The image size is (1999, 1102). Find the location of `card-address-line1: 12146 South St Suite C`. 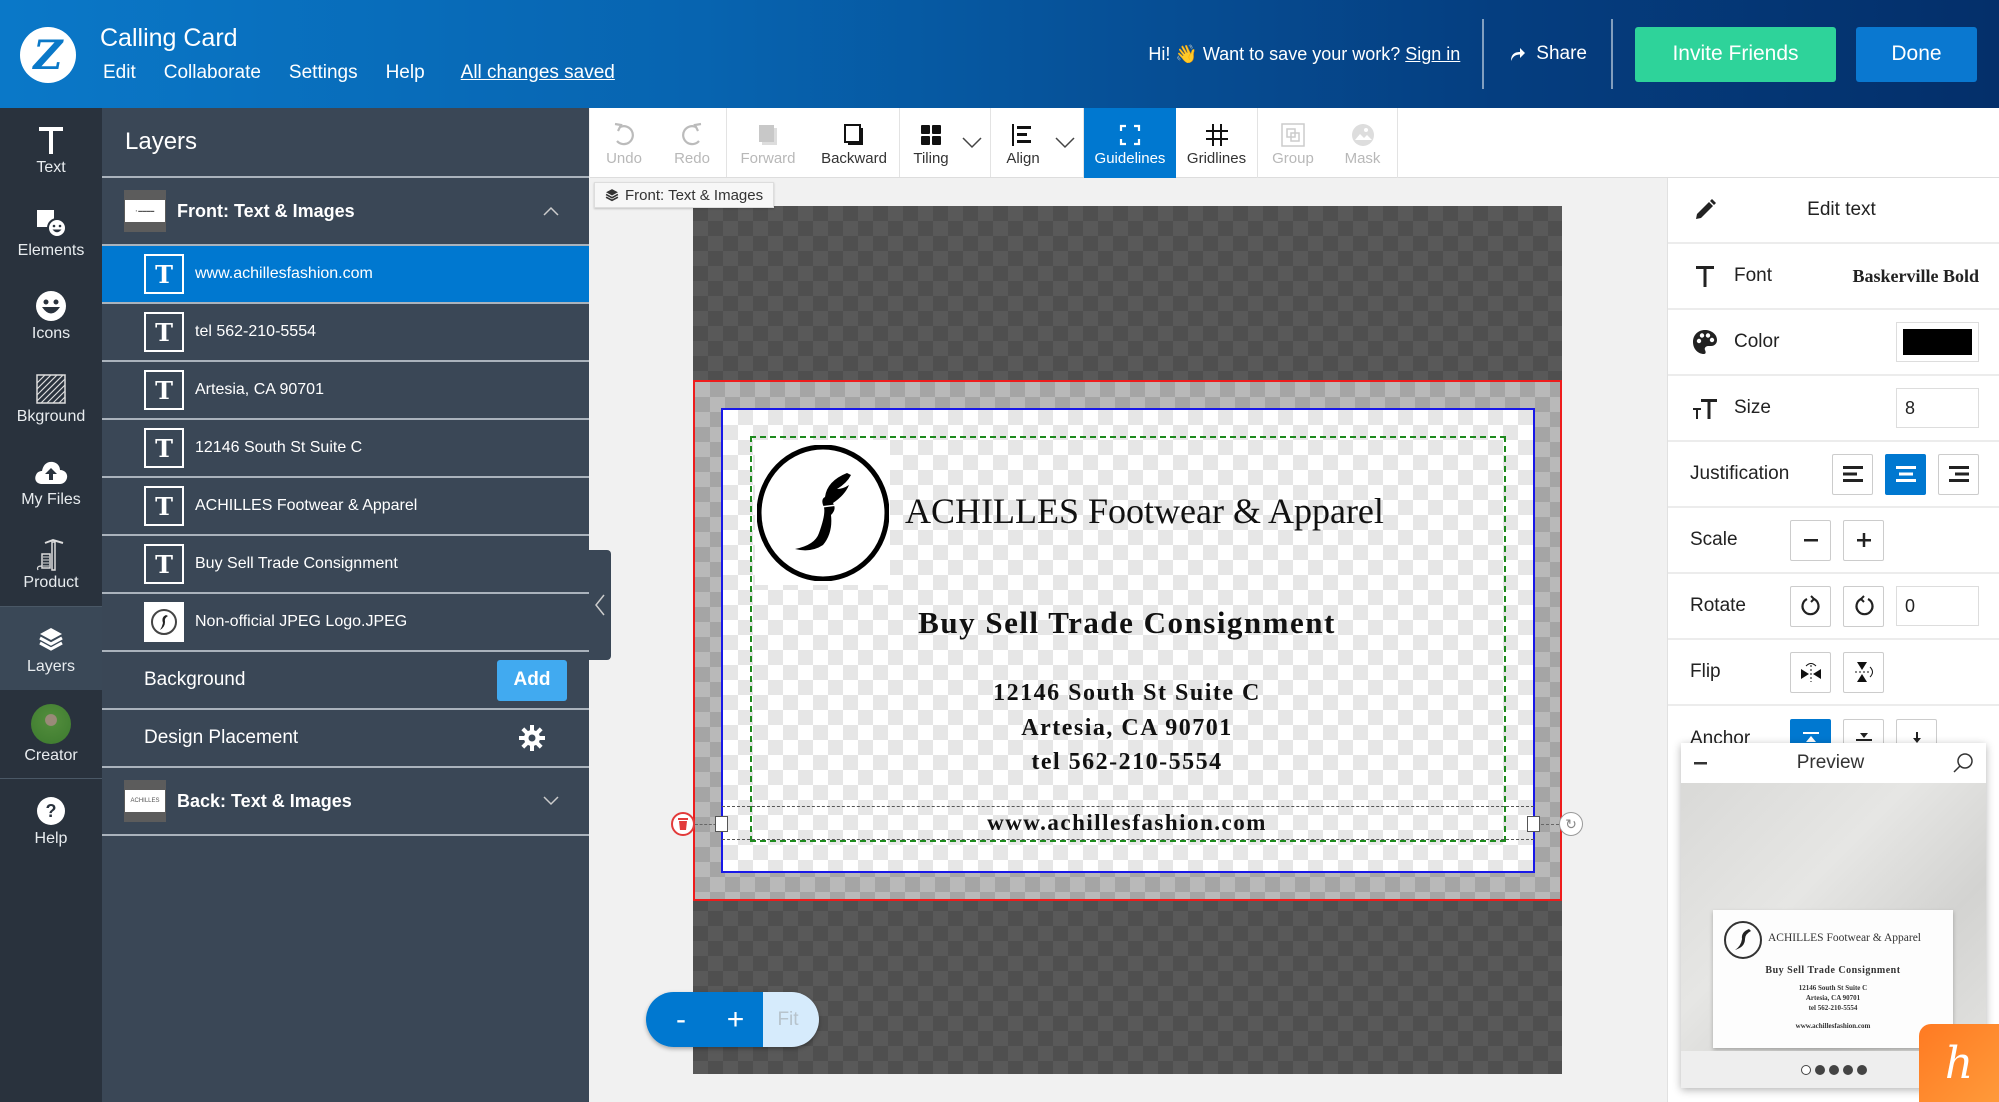

card-address-line1: 12146 South St Suite C is located at coordinates (1127, 693).